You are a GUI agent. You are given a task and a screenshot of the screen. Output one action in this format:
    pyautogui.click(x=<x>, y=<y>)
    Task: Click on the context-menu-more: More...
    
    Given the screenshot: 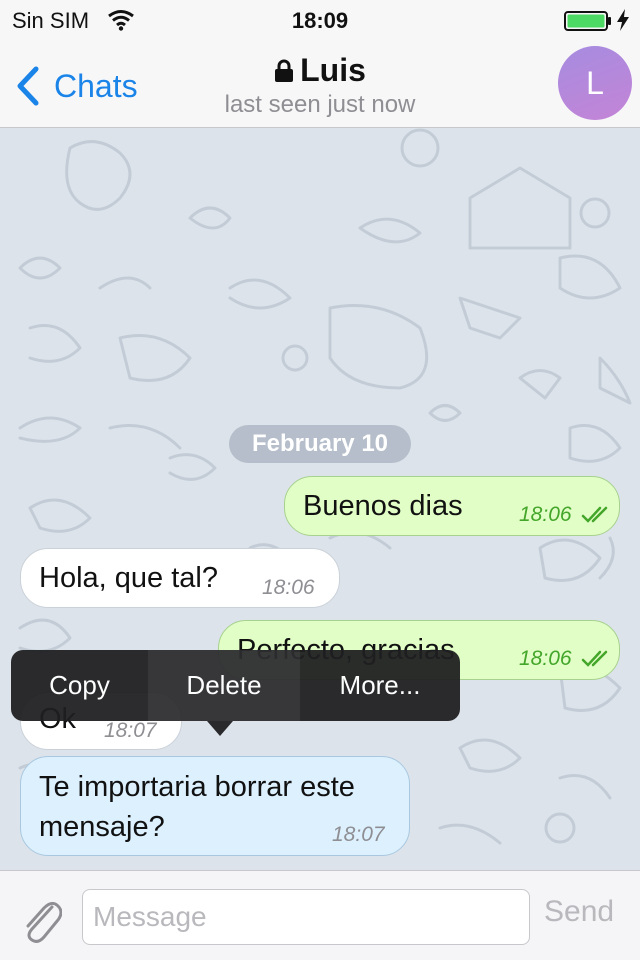 What is the action you would take?
    pyautogui.click(x=380, y=685)
    